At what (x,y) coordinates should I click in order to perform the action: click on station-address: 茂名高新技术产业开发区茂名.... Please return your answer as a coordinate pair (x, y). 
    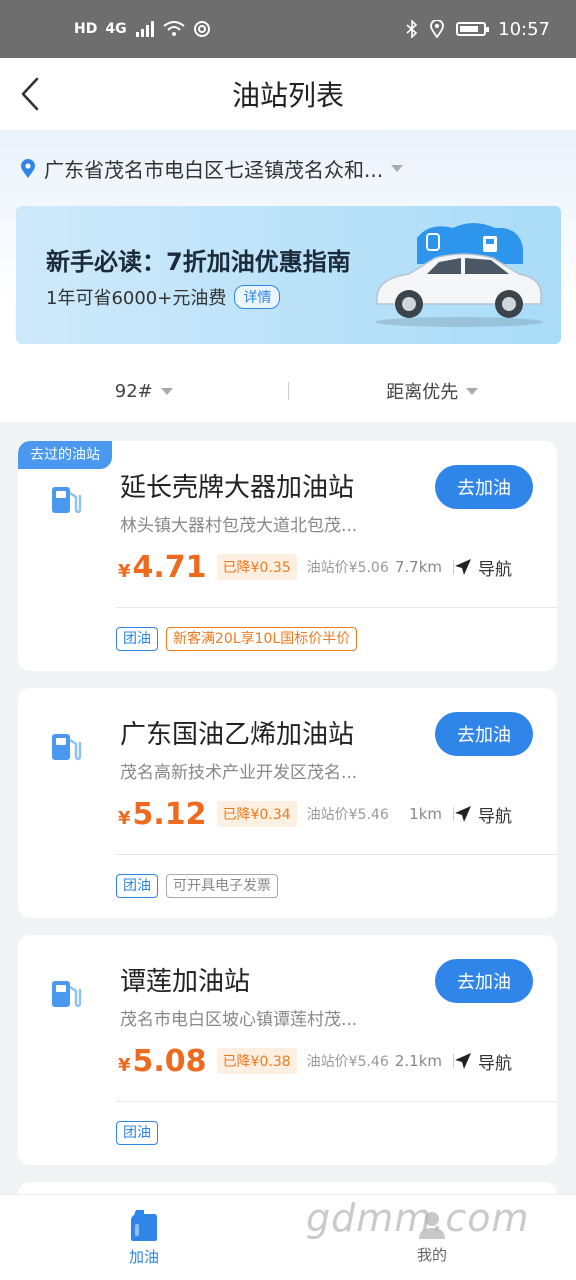
    Looking at the image, I should click on (239, 773).